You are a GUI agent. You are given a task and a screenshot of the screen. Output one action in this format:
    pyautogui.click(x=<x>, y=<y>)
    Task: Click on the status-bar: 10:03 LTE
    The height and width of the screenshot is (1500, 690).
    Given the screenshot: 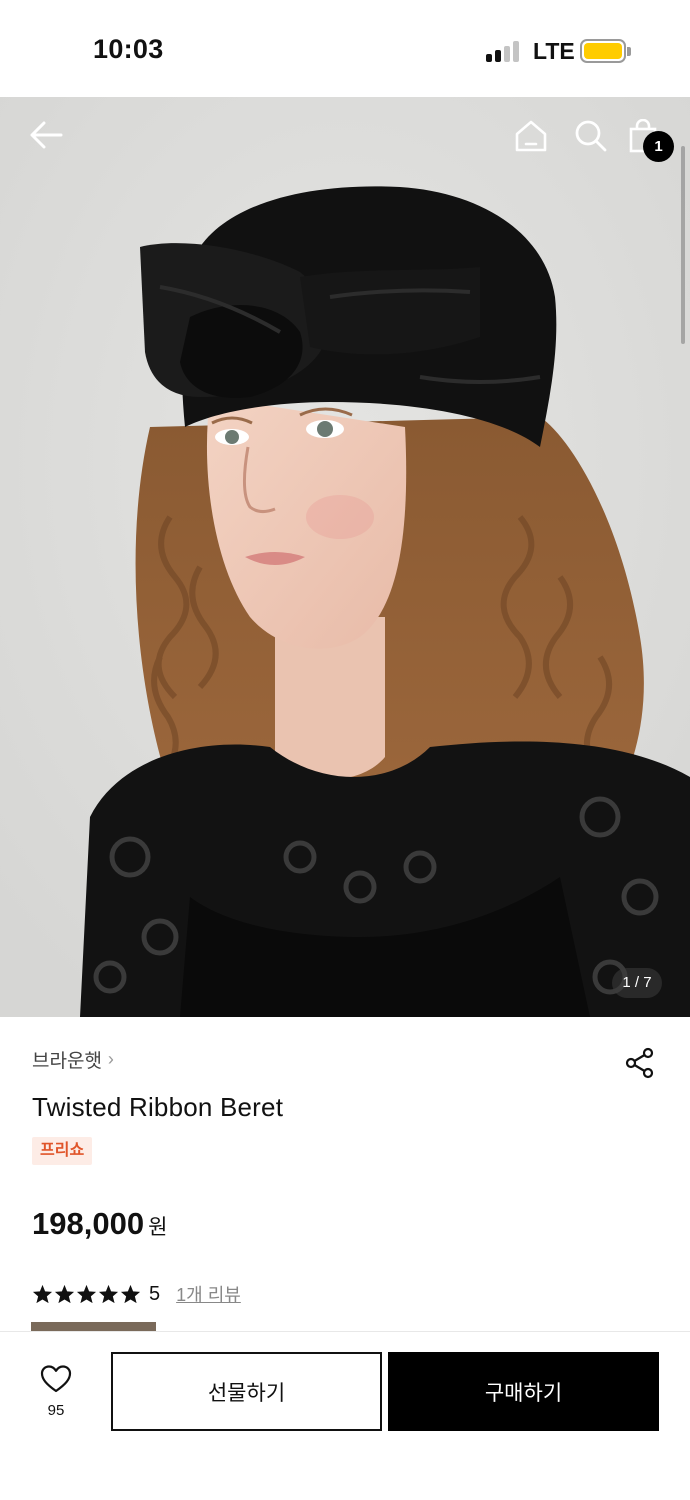 What is the action you would take?
    pyautogui.click(x=345, y=48)
    